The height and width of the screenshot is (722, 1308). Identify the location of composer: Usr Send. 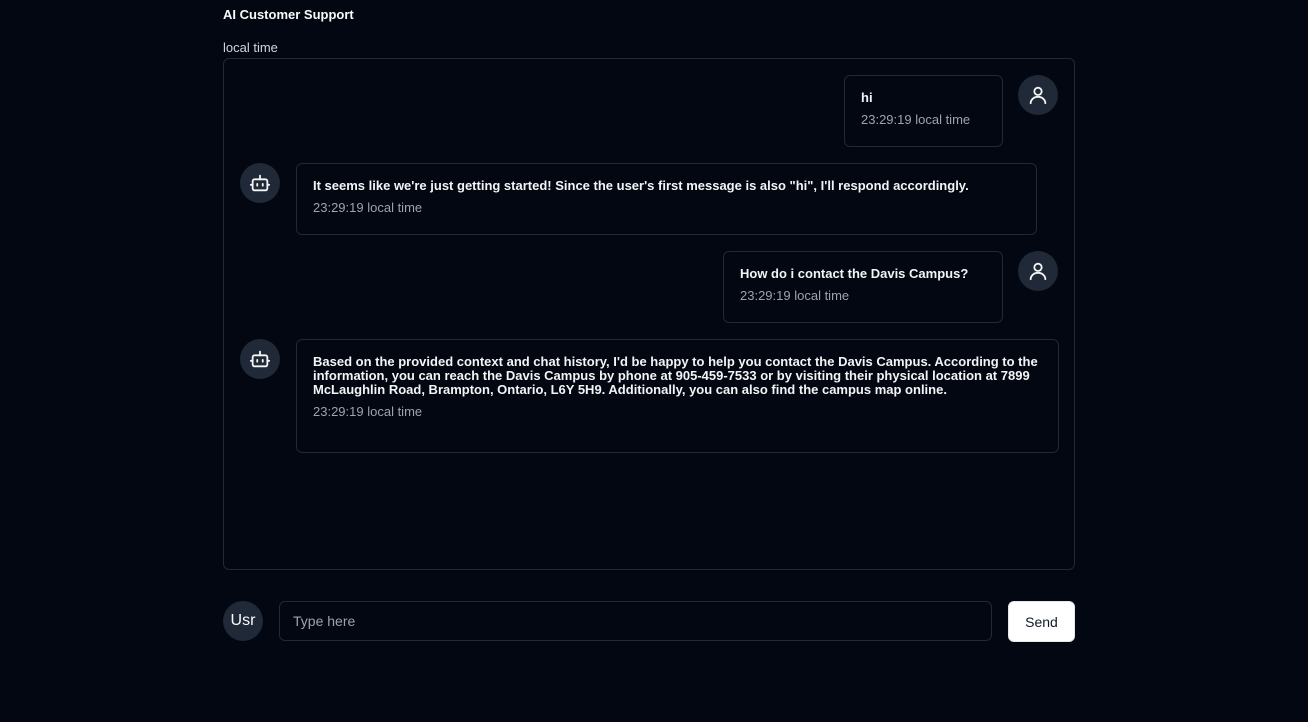
(649, 622).